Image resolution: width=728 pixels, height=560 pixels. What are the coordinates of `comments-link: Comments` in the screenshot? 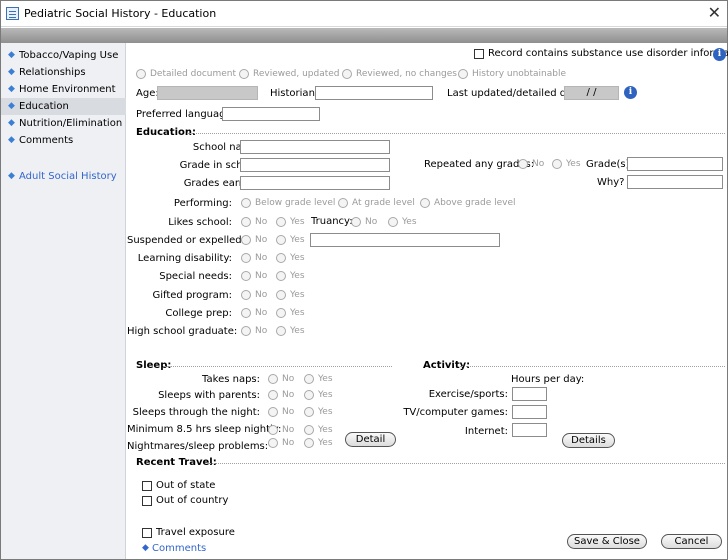 It's located at (179, 548).